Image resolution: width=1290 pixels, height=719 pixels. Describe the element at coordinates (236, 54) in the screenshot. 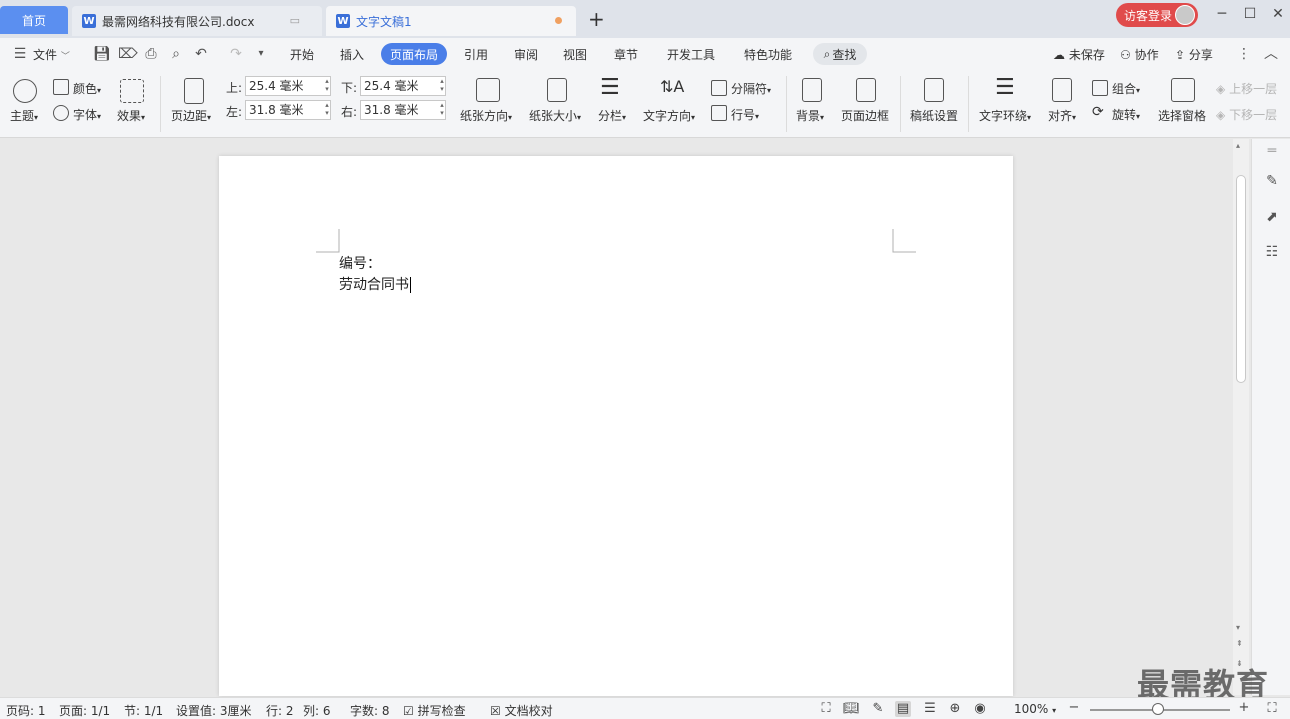

I see `redo-icon: ↷` at that location.